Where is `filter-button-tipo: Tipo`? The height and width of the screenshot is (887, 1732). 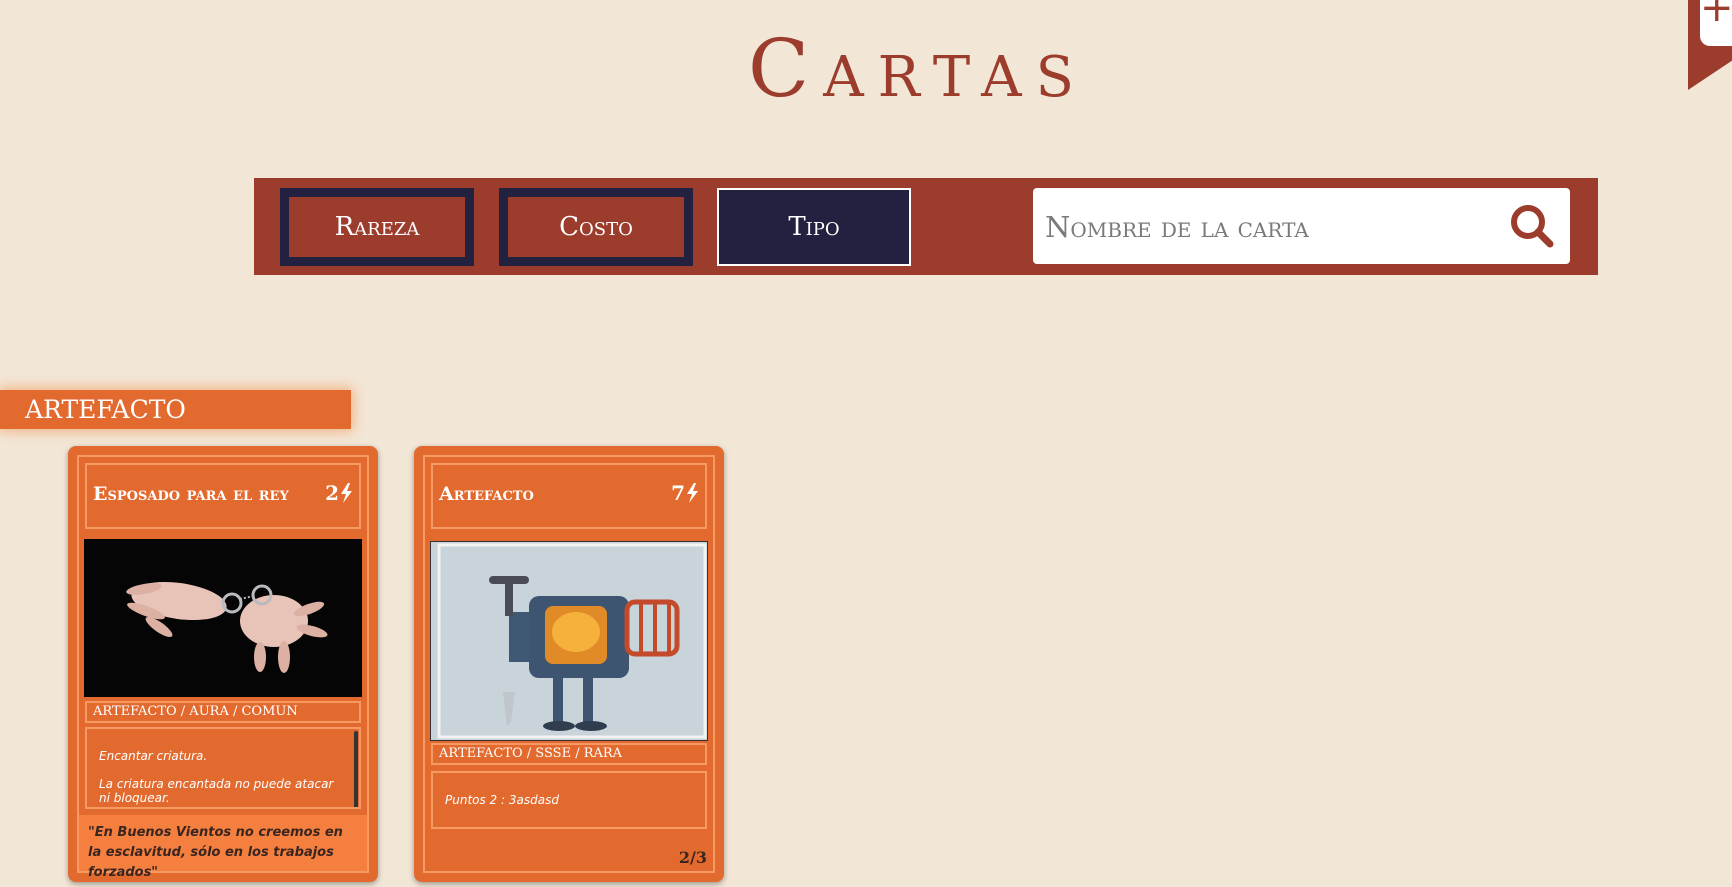 filter-button-tipo: Tipo is located at coordinates (814, 227).